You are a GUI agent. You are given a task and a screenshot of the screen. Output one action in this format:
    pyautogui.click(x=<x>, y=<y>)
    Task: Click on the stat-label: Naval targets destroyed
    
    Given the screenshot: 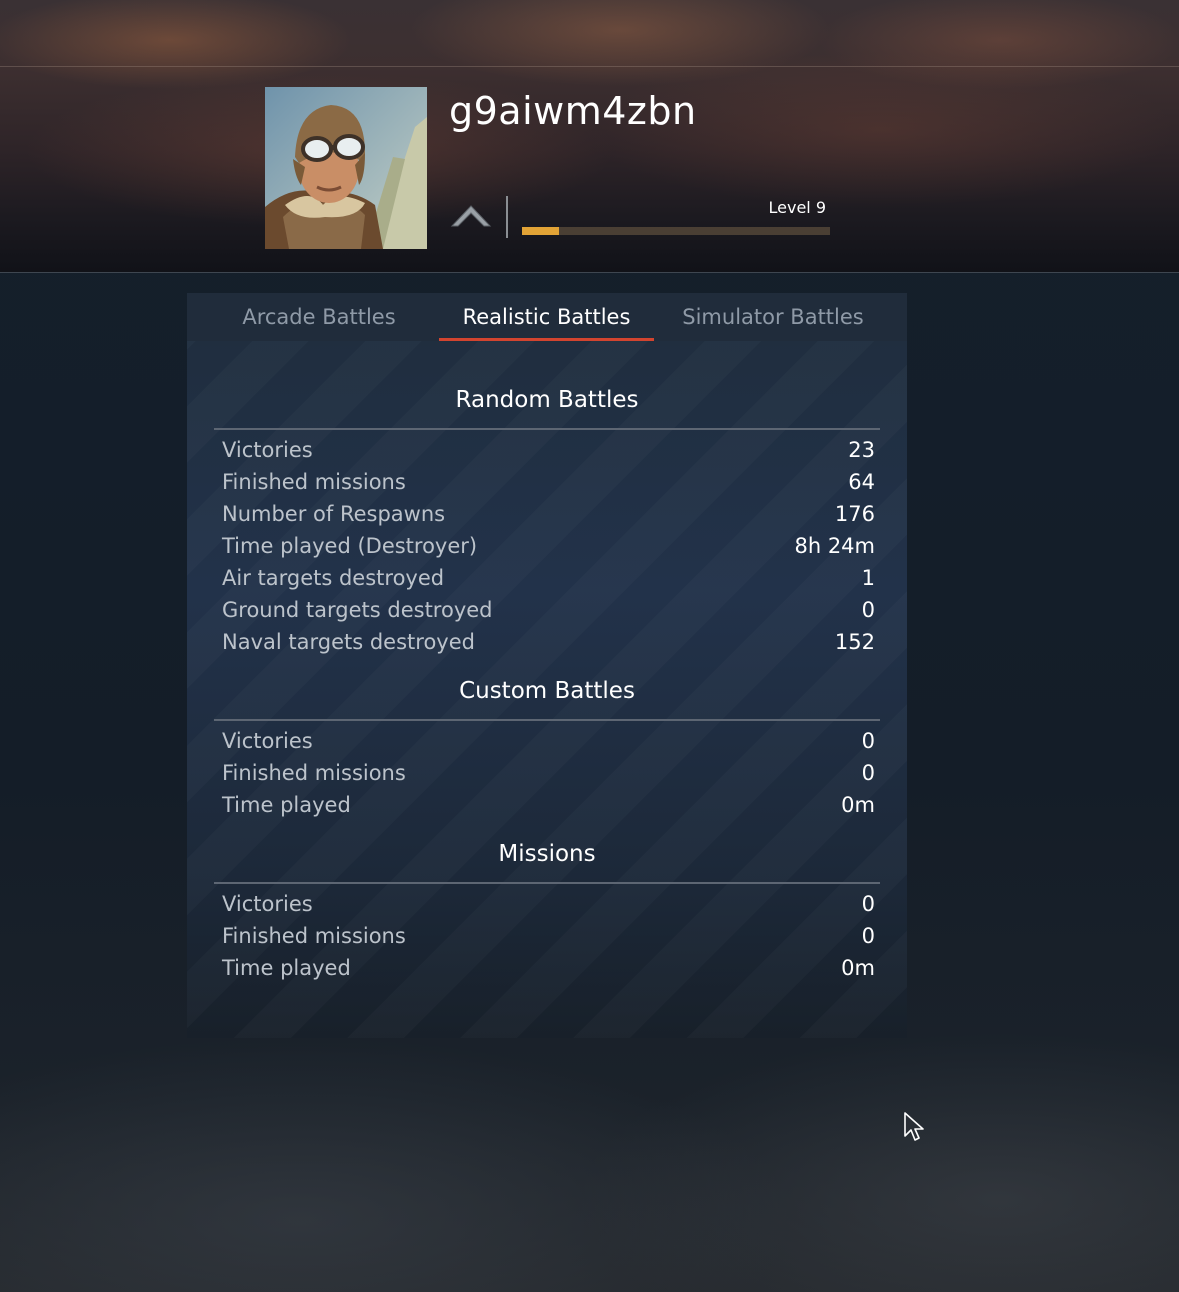 What is the action you would take?
    pyautogui.click(x=348, y=642)
    